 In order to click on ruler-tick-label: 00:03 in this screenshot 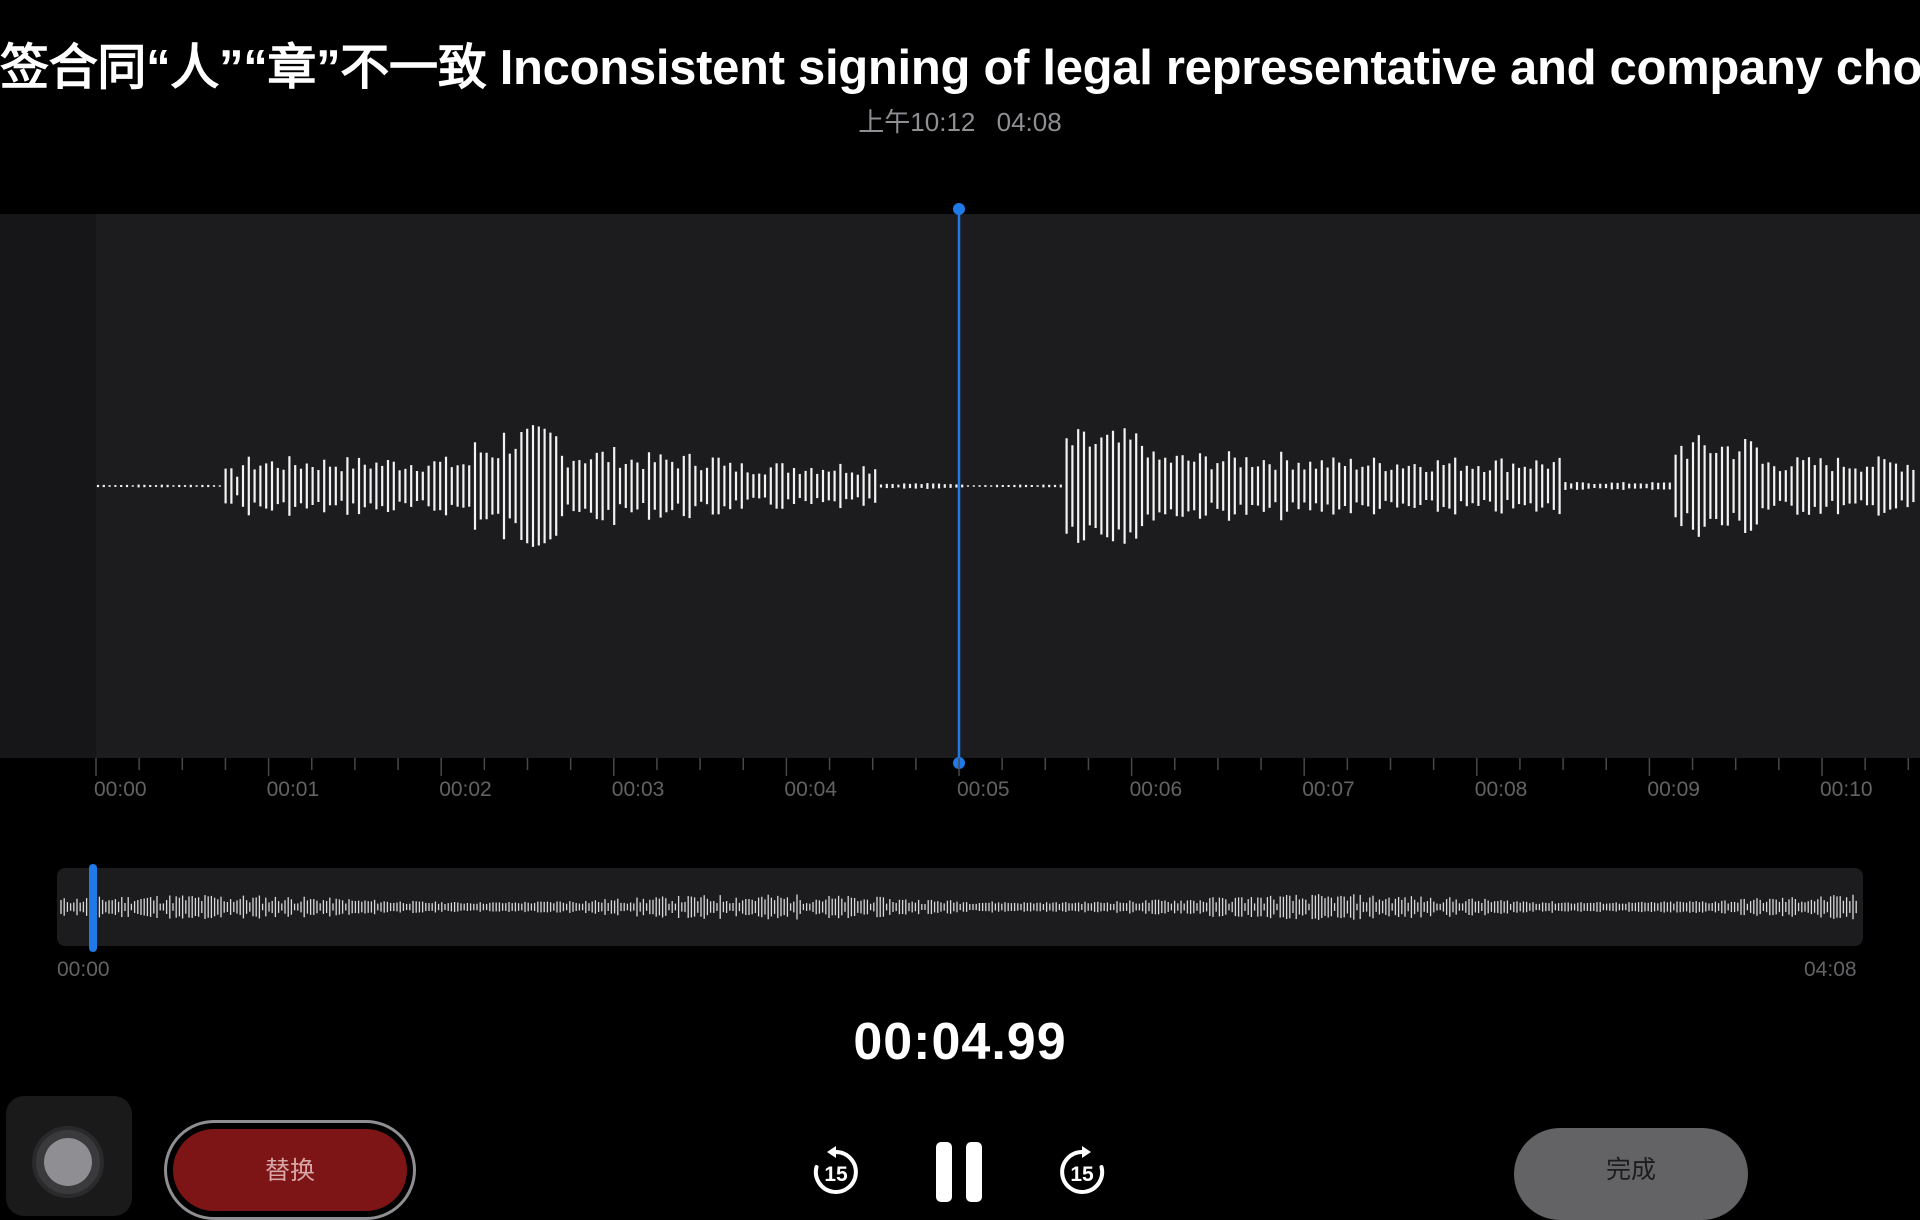, I will do `click(638, 789)`.